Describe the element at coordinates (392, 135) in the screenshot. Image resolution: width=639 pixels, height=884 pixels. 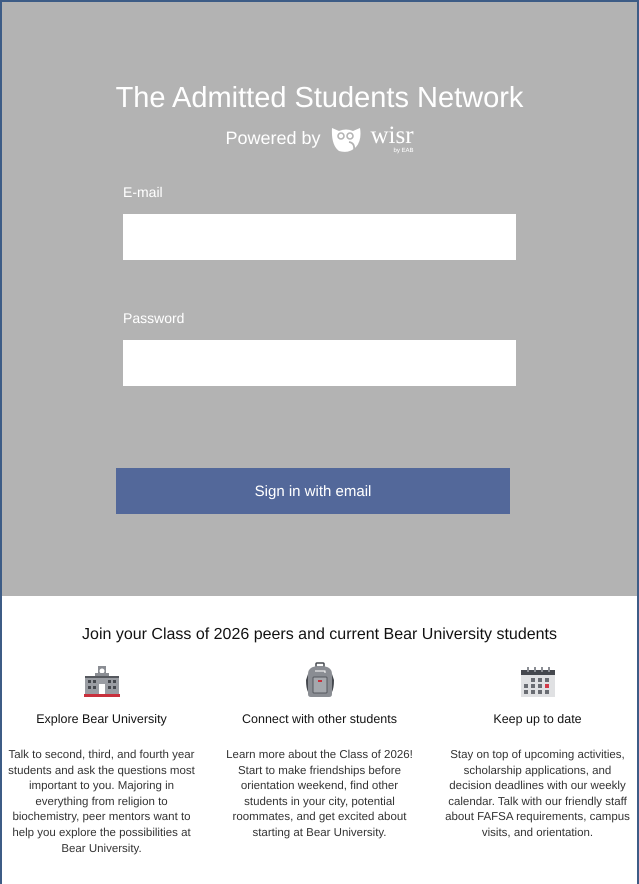
I see `brand-name: wisr` at that location.